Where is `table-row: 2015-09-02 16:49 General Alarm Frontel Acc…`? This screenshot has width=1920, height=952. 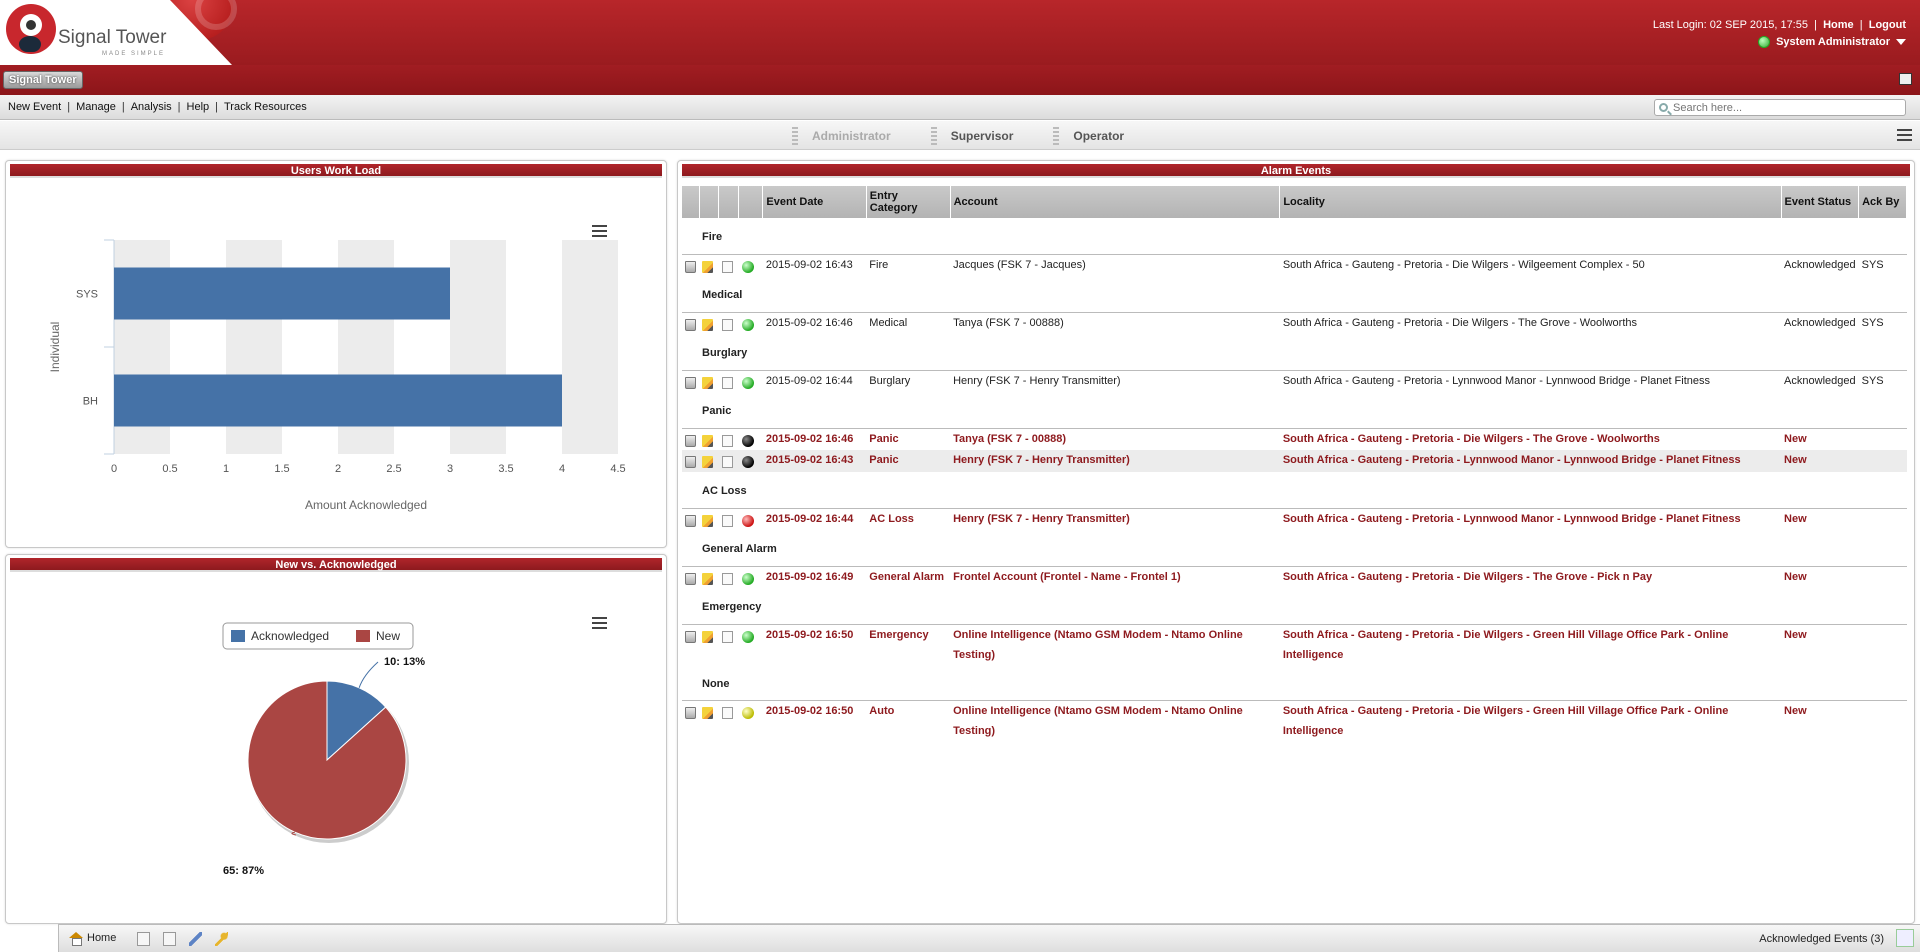 table-row: 2015-09-02 16:49 General Alarm Frontel Acc… is located at coordinates (1294, 577).